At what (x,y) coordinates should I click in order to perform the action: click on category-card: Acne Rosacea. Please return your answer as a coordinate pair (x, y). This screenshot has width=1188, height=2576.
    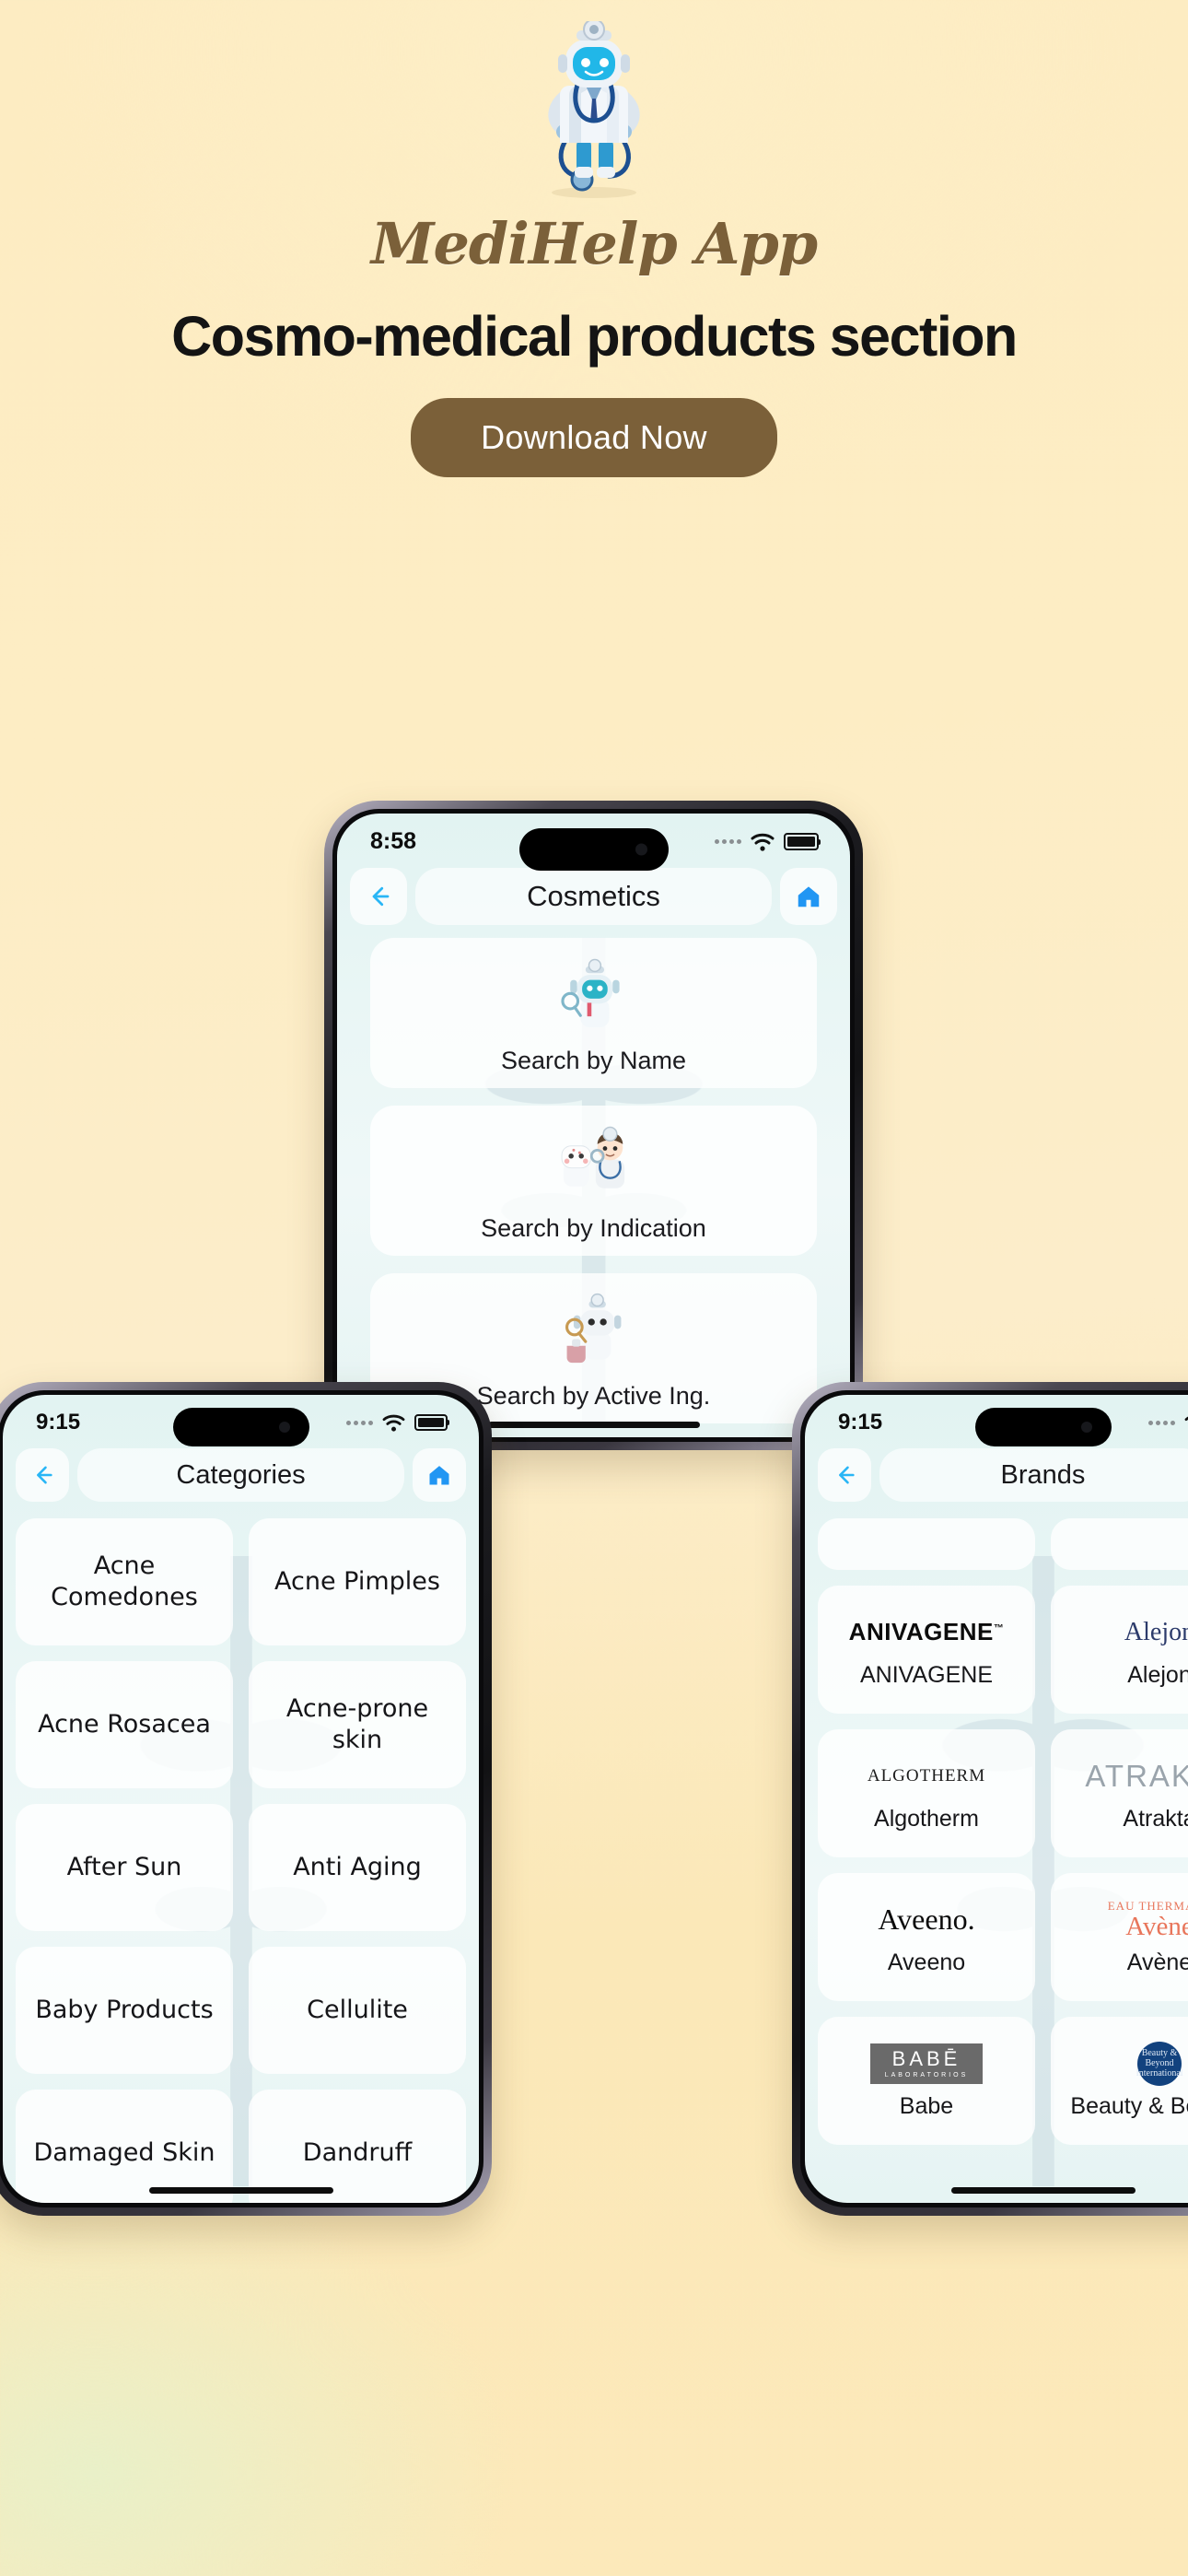
    Looking at the image, I should click on (124, 1724).